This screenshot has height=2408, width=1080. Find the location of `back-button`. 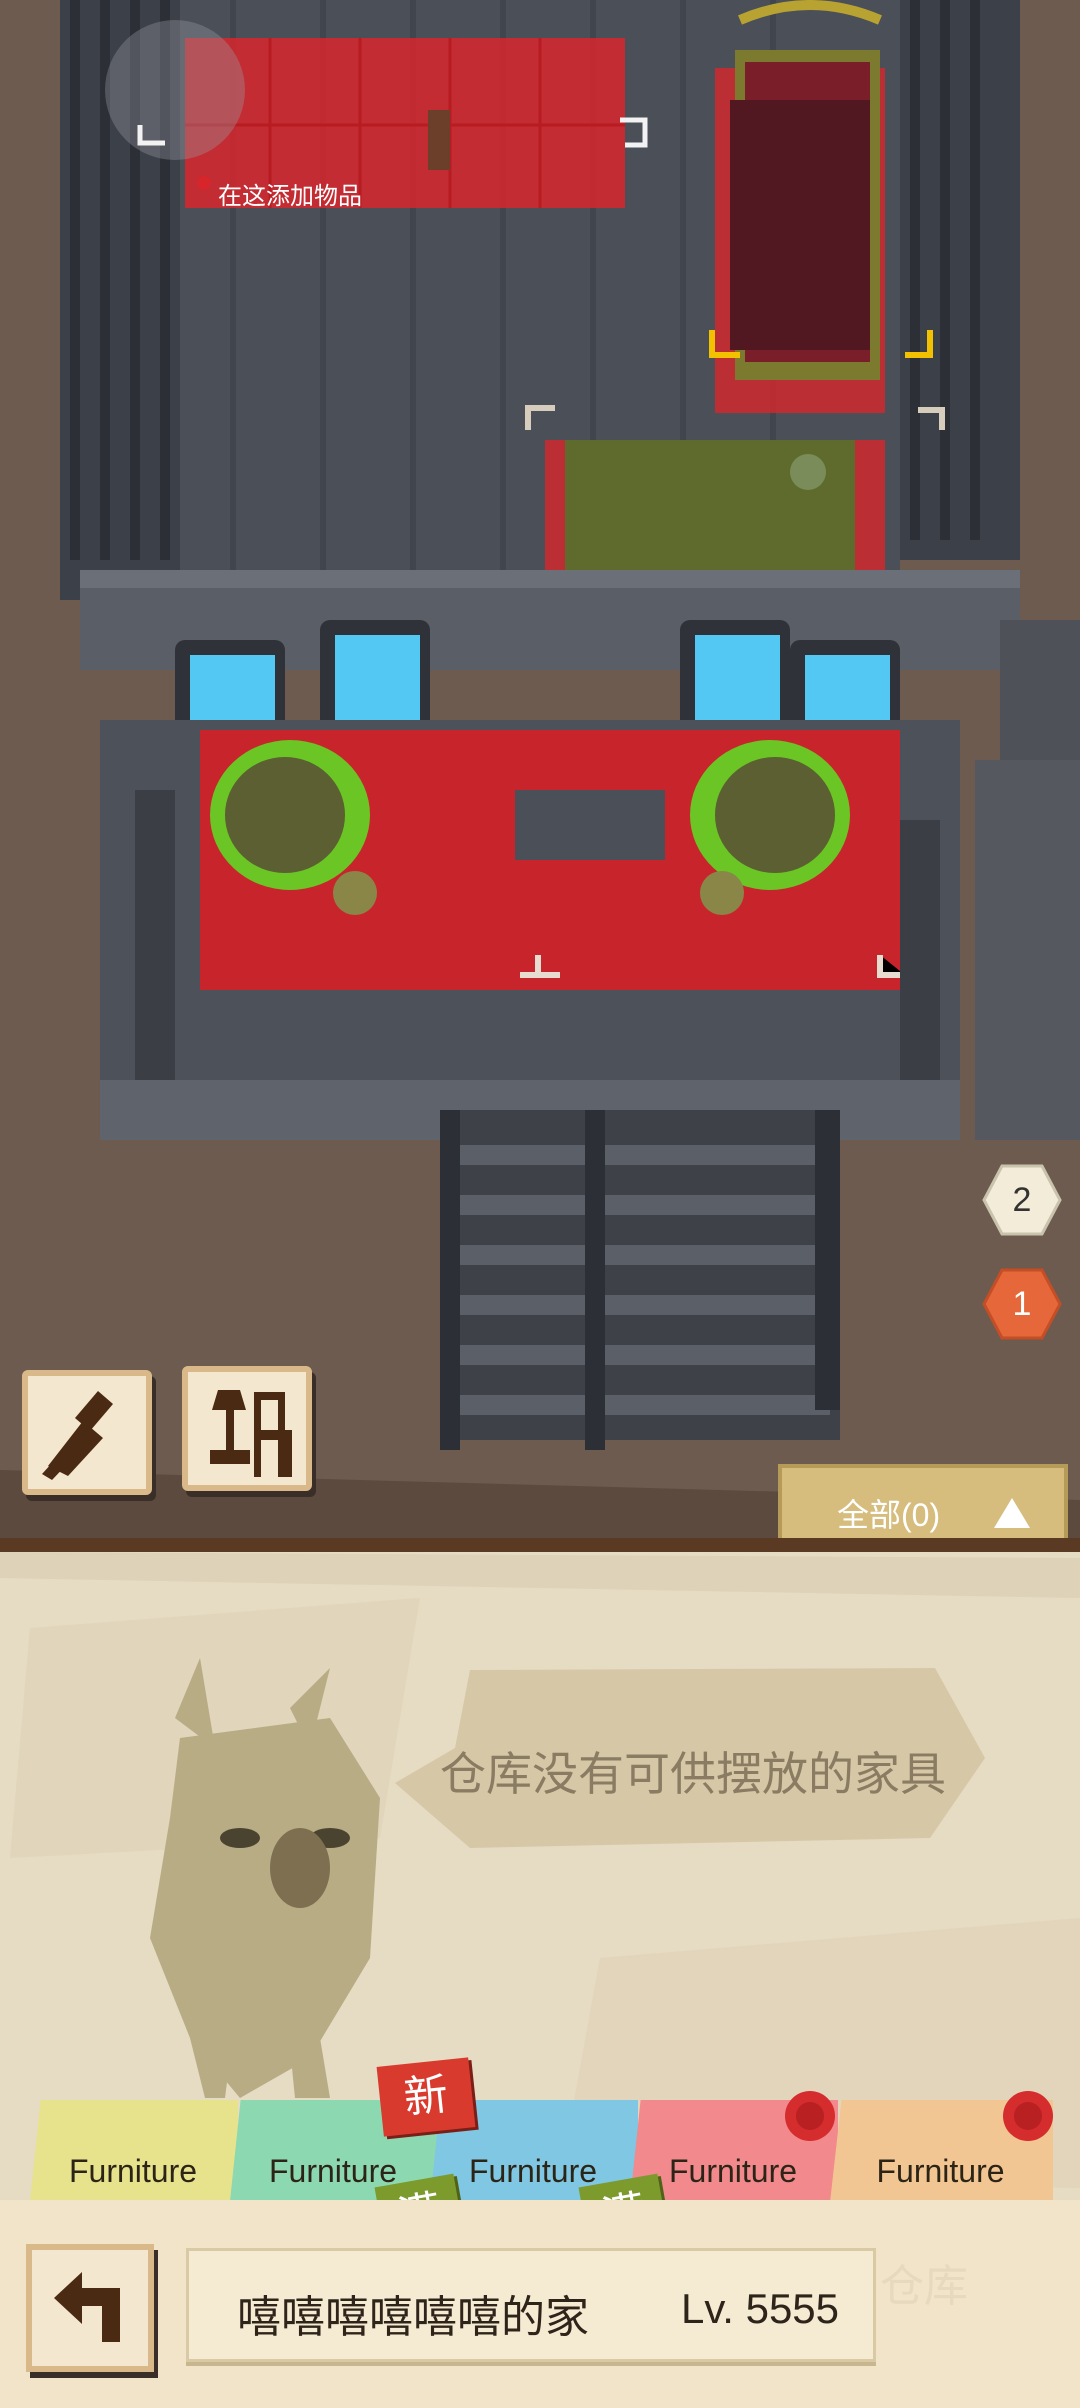

back-button is located at coordinates (90, 2308).